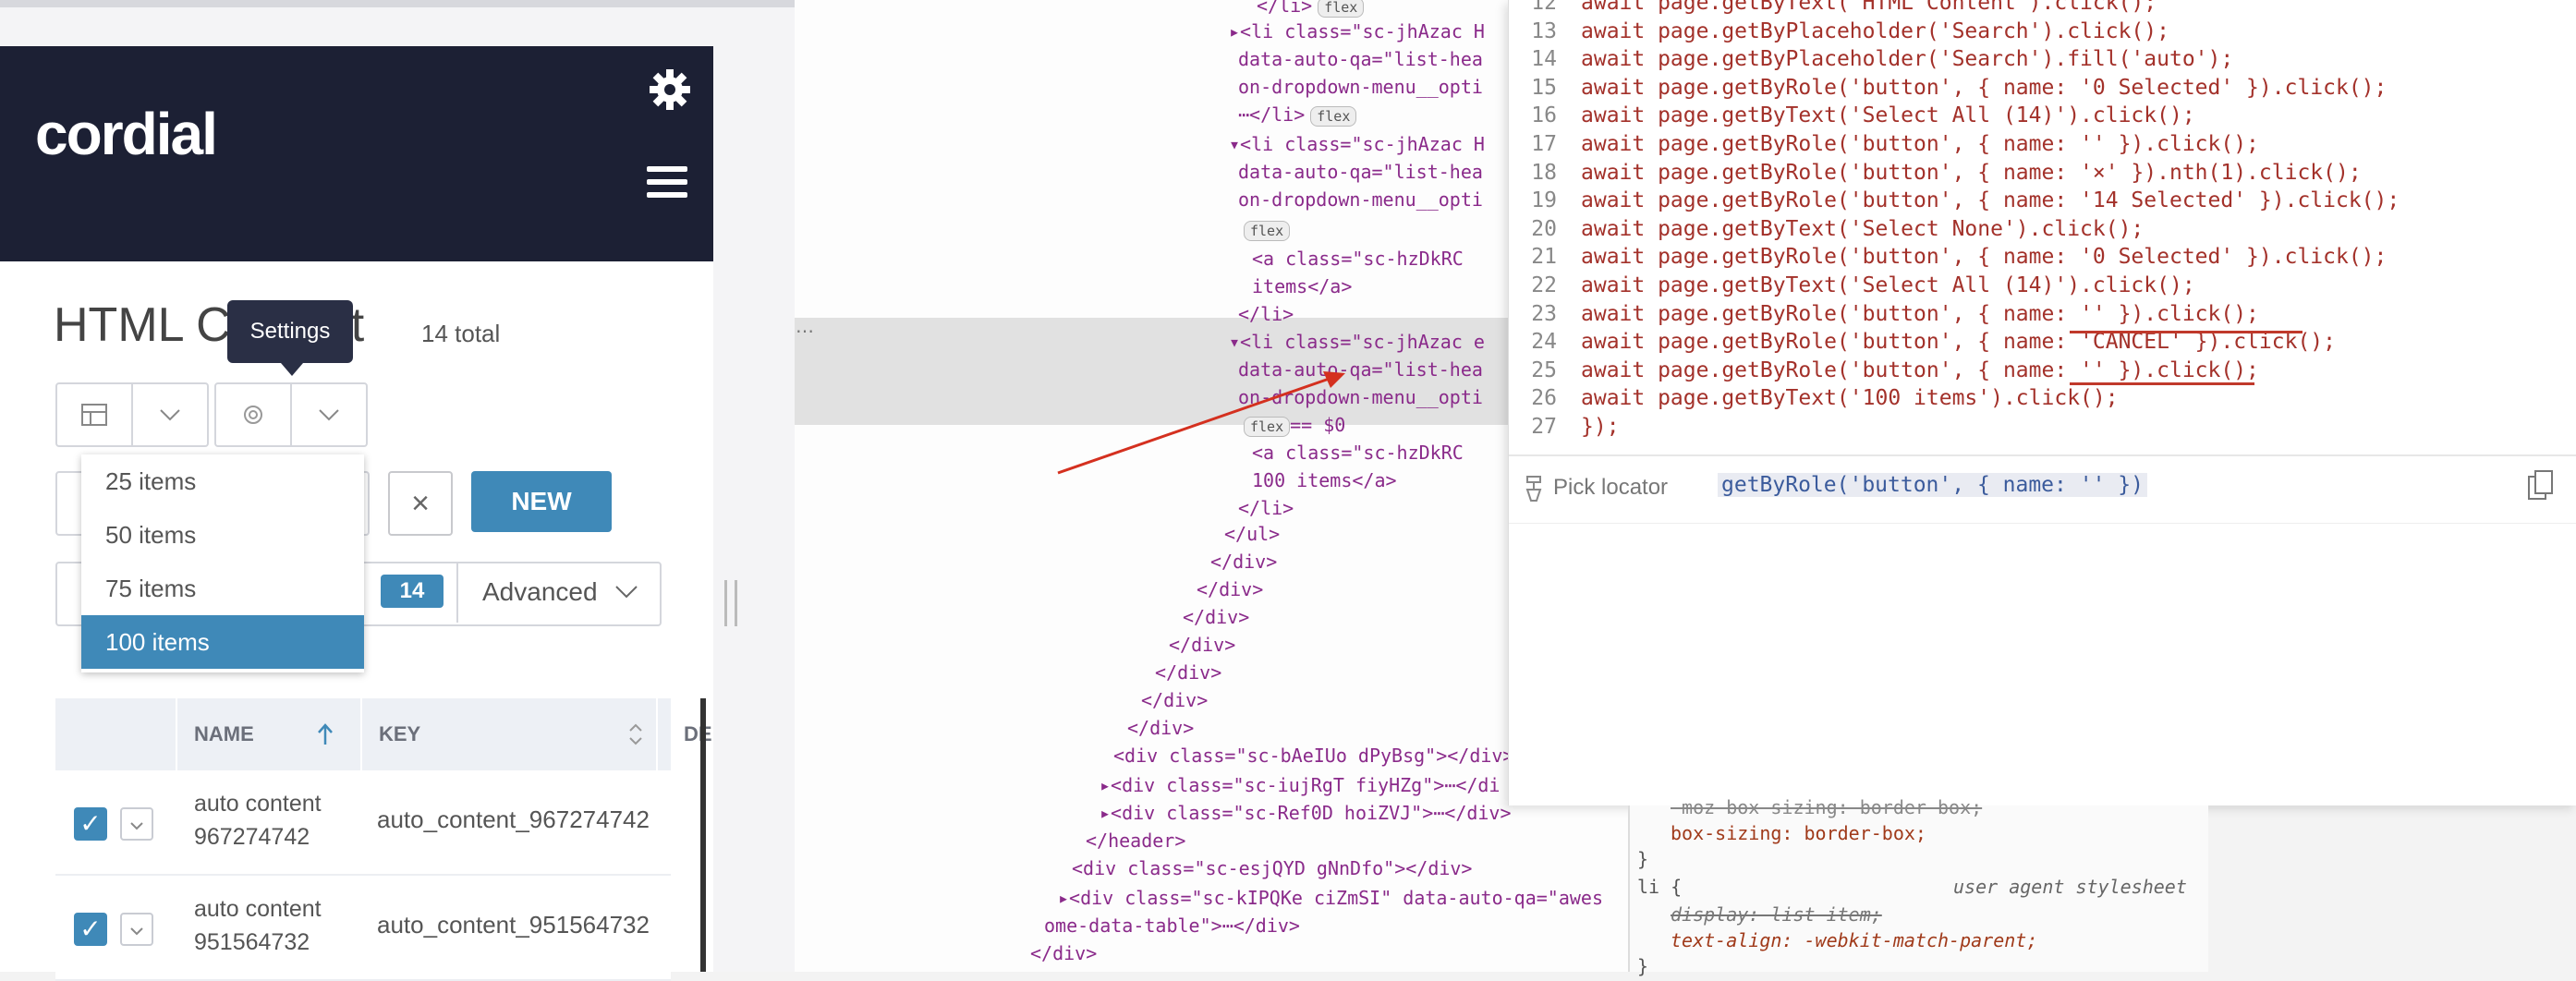 This screenshot has width=2576, height=981. Describe the element at coordinates (1291, 425) in the screenshot. I see `dom-line: flex == $0` at that location.